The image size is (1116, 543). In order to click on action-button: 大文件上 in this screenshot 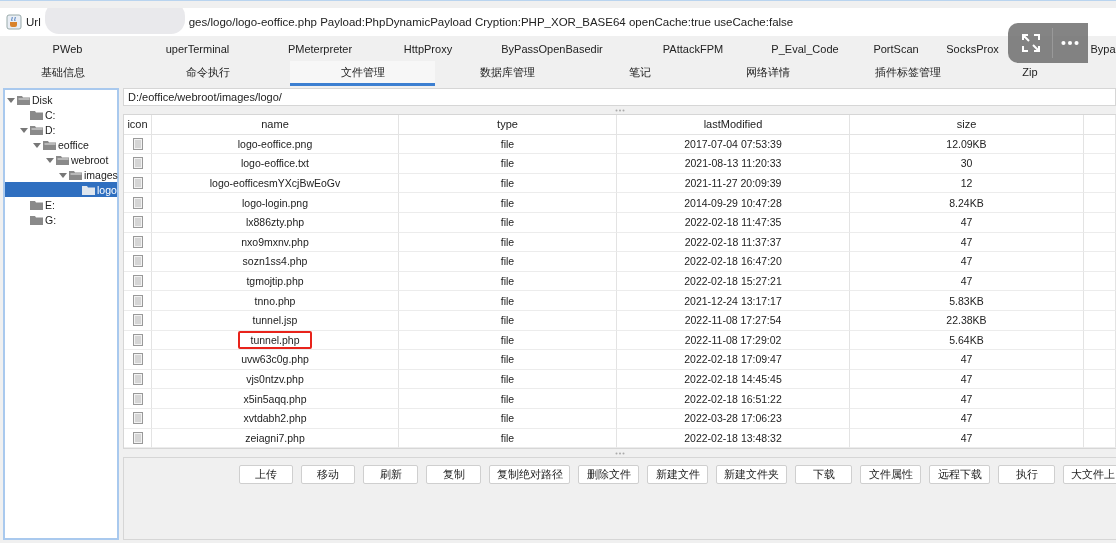, I will do `click(1089, 475)`.